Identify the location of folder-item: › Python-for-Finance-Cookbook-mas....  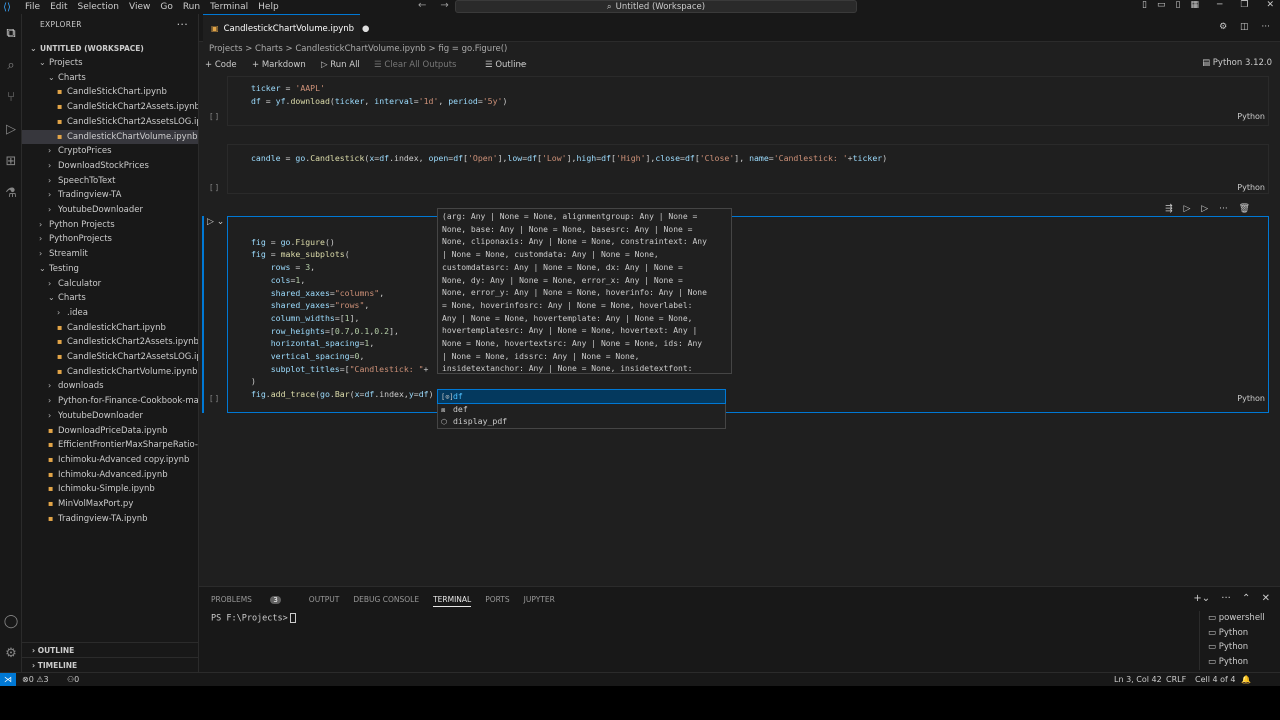
(110, 401).